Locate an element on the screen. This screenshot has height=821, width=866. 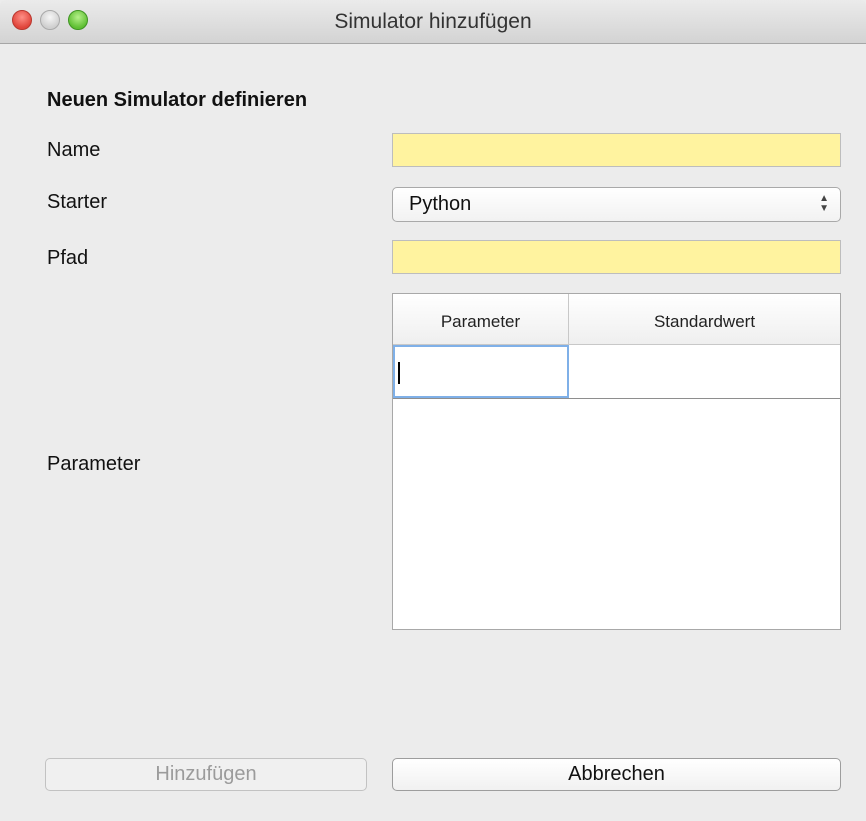
cancel-button: Abbrechen is located at coordinates (616, 774).